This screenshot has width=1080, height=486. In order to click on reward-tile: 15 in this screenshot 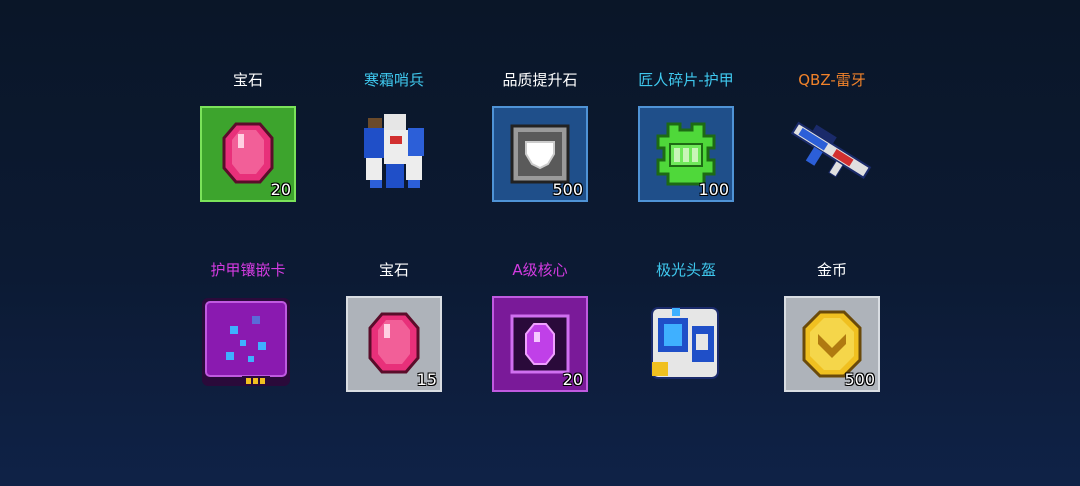, I will do `click(394, 344)`.